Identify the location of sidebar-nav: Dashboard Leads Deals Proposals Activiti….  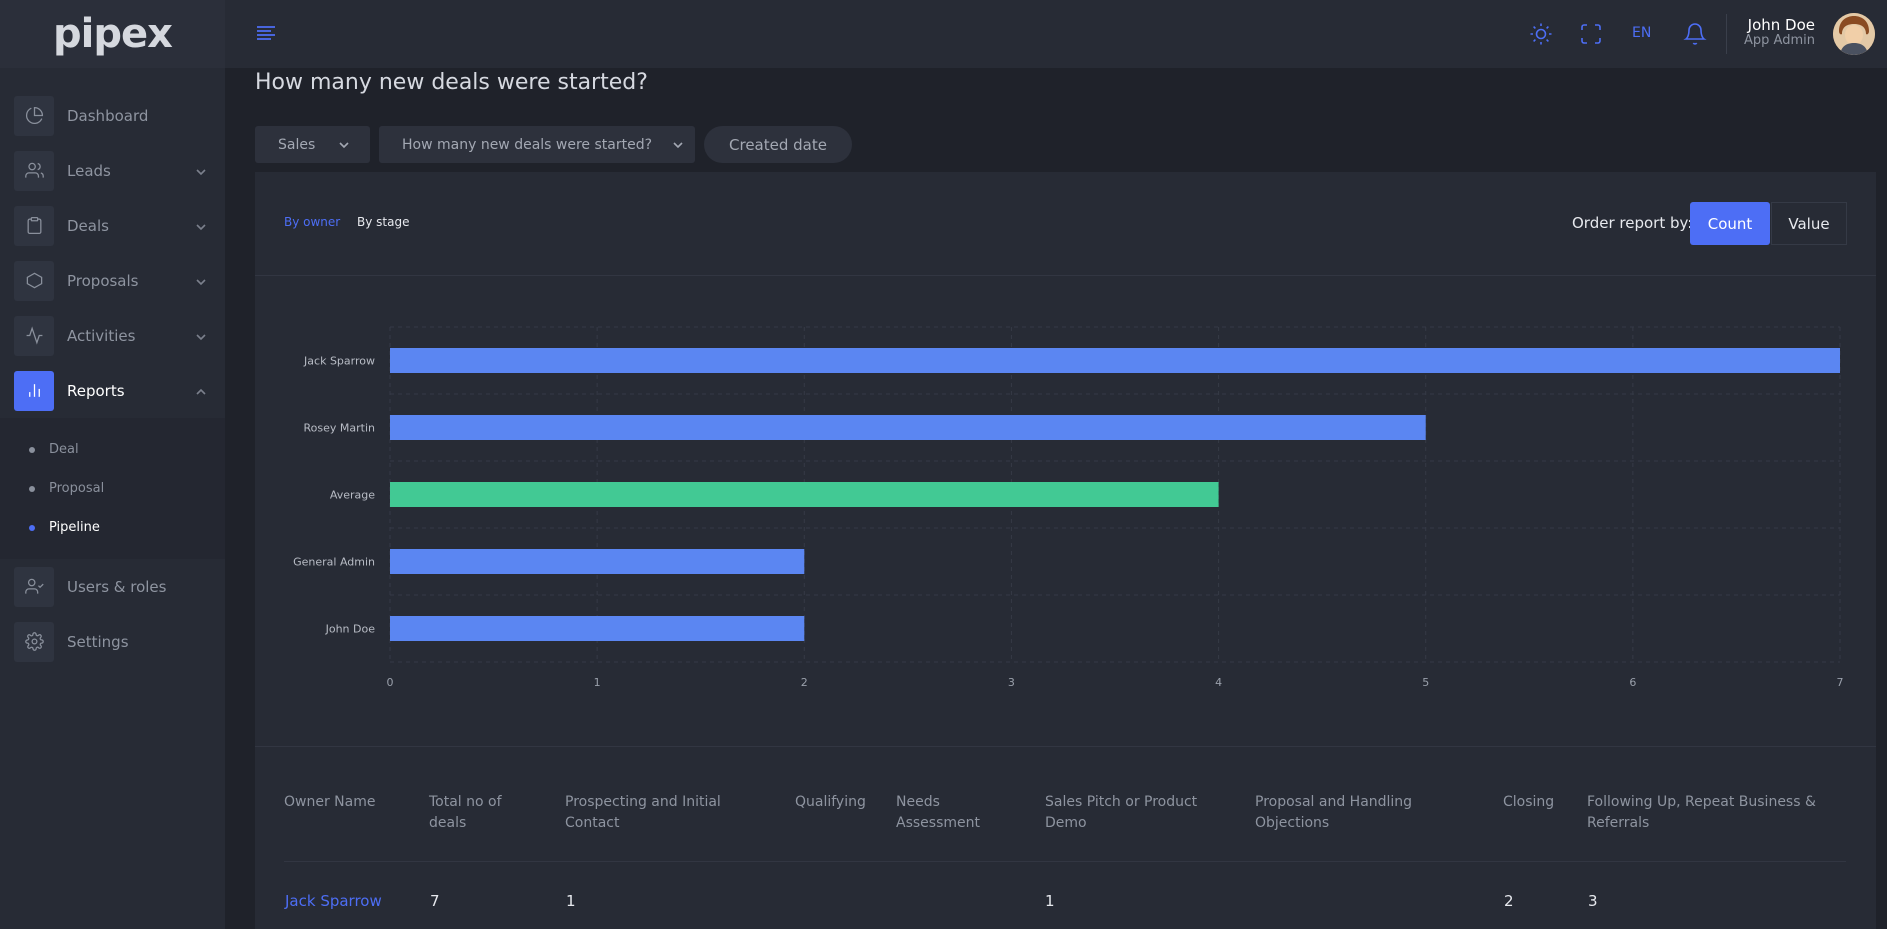
(112, 368).